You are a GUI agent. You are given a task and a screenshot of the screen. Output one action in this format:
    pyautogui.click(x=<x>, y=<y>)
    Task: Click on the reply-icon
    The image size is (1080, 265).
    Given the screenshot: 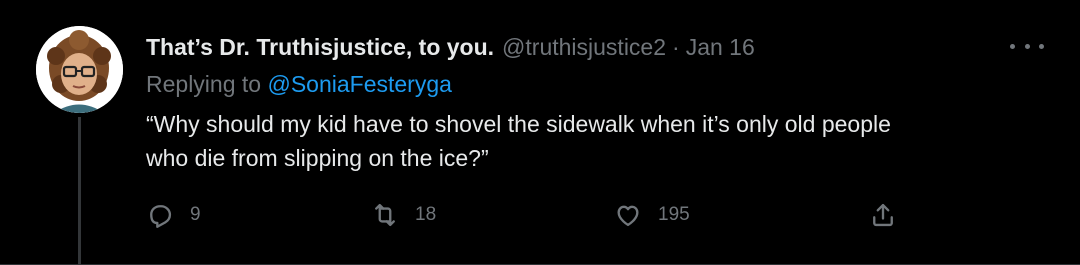 What is the action you would take?
    pyautogui.click(x=161, y=216)
    